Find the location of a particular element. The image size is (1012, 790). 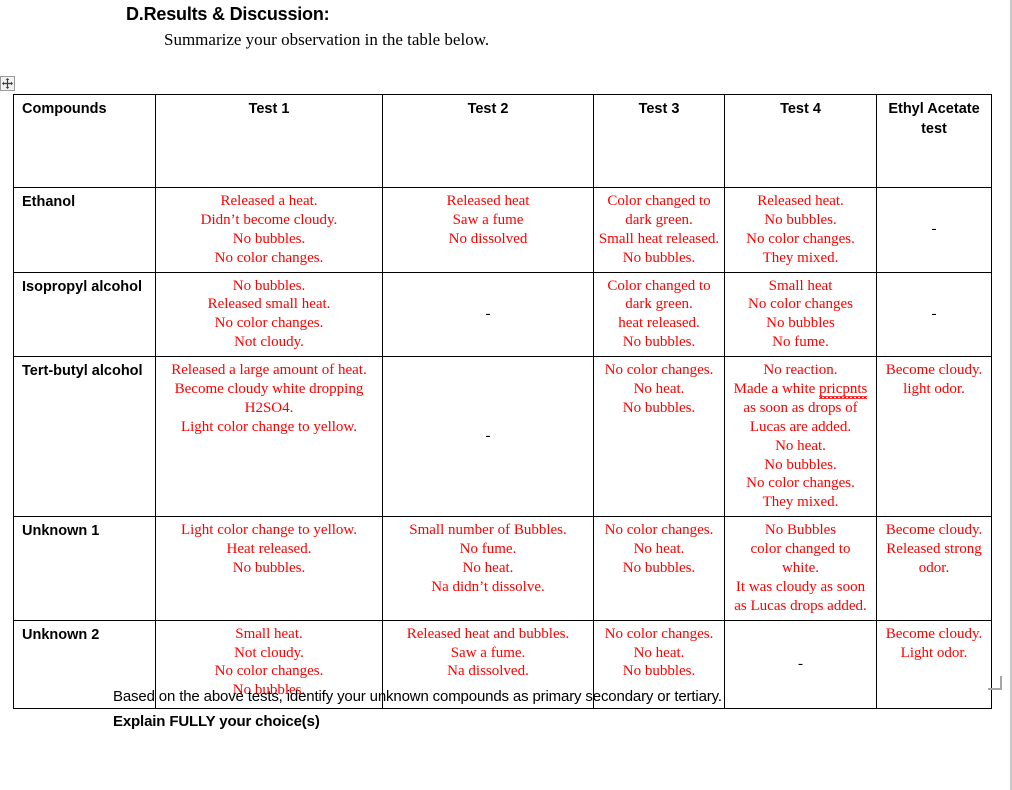

observation-line: Small number of Bubbles. is located at coordinates (488, 530).